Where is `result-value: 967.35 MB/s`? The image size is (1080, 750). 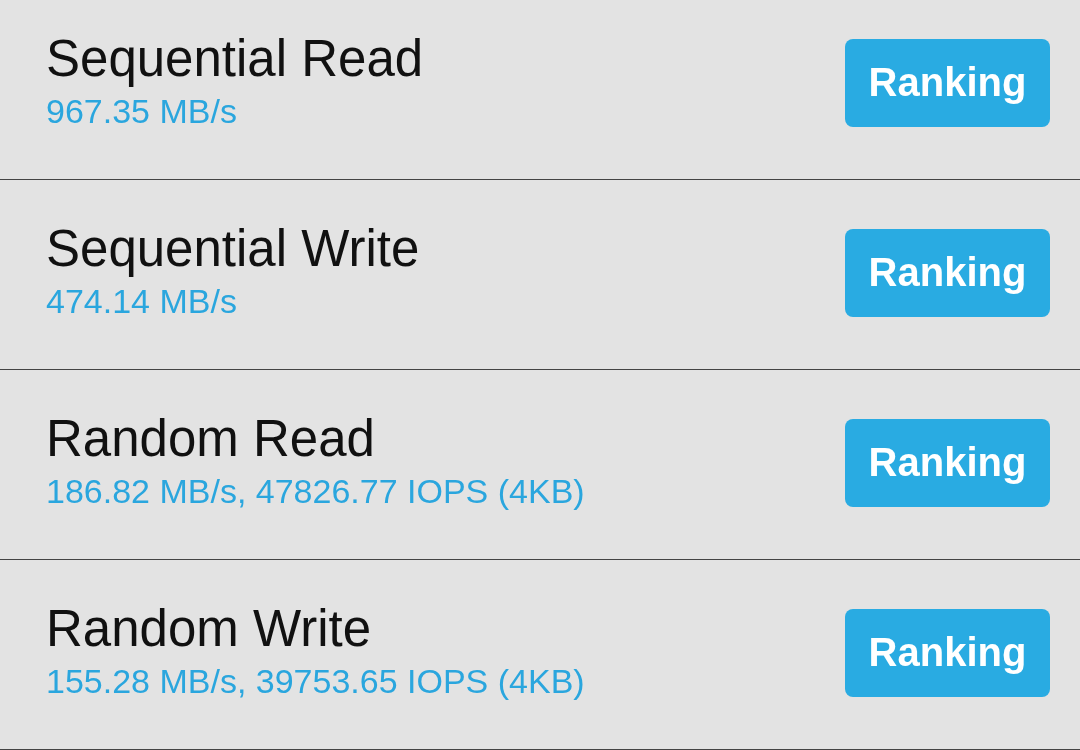
result-value: 967.35 MB/s is located at coordinates (142, 111).